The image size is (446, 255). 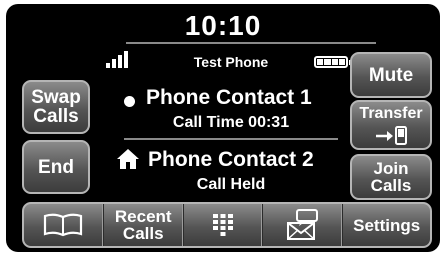 I want to click on mute-label: Mute, so click(x=391, y=75).